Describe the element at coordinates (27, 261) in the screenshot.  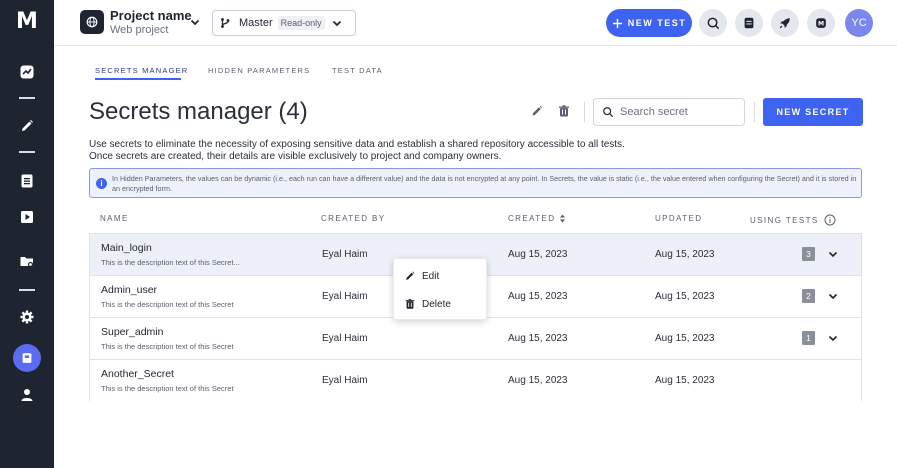
I see `folder-settings-icon` at that location.